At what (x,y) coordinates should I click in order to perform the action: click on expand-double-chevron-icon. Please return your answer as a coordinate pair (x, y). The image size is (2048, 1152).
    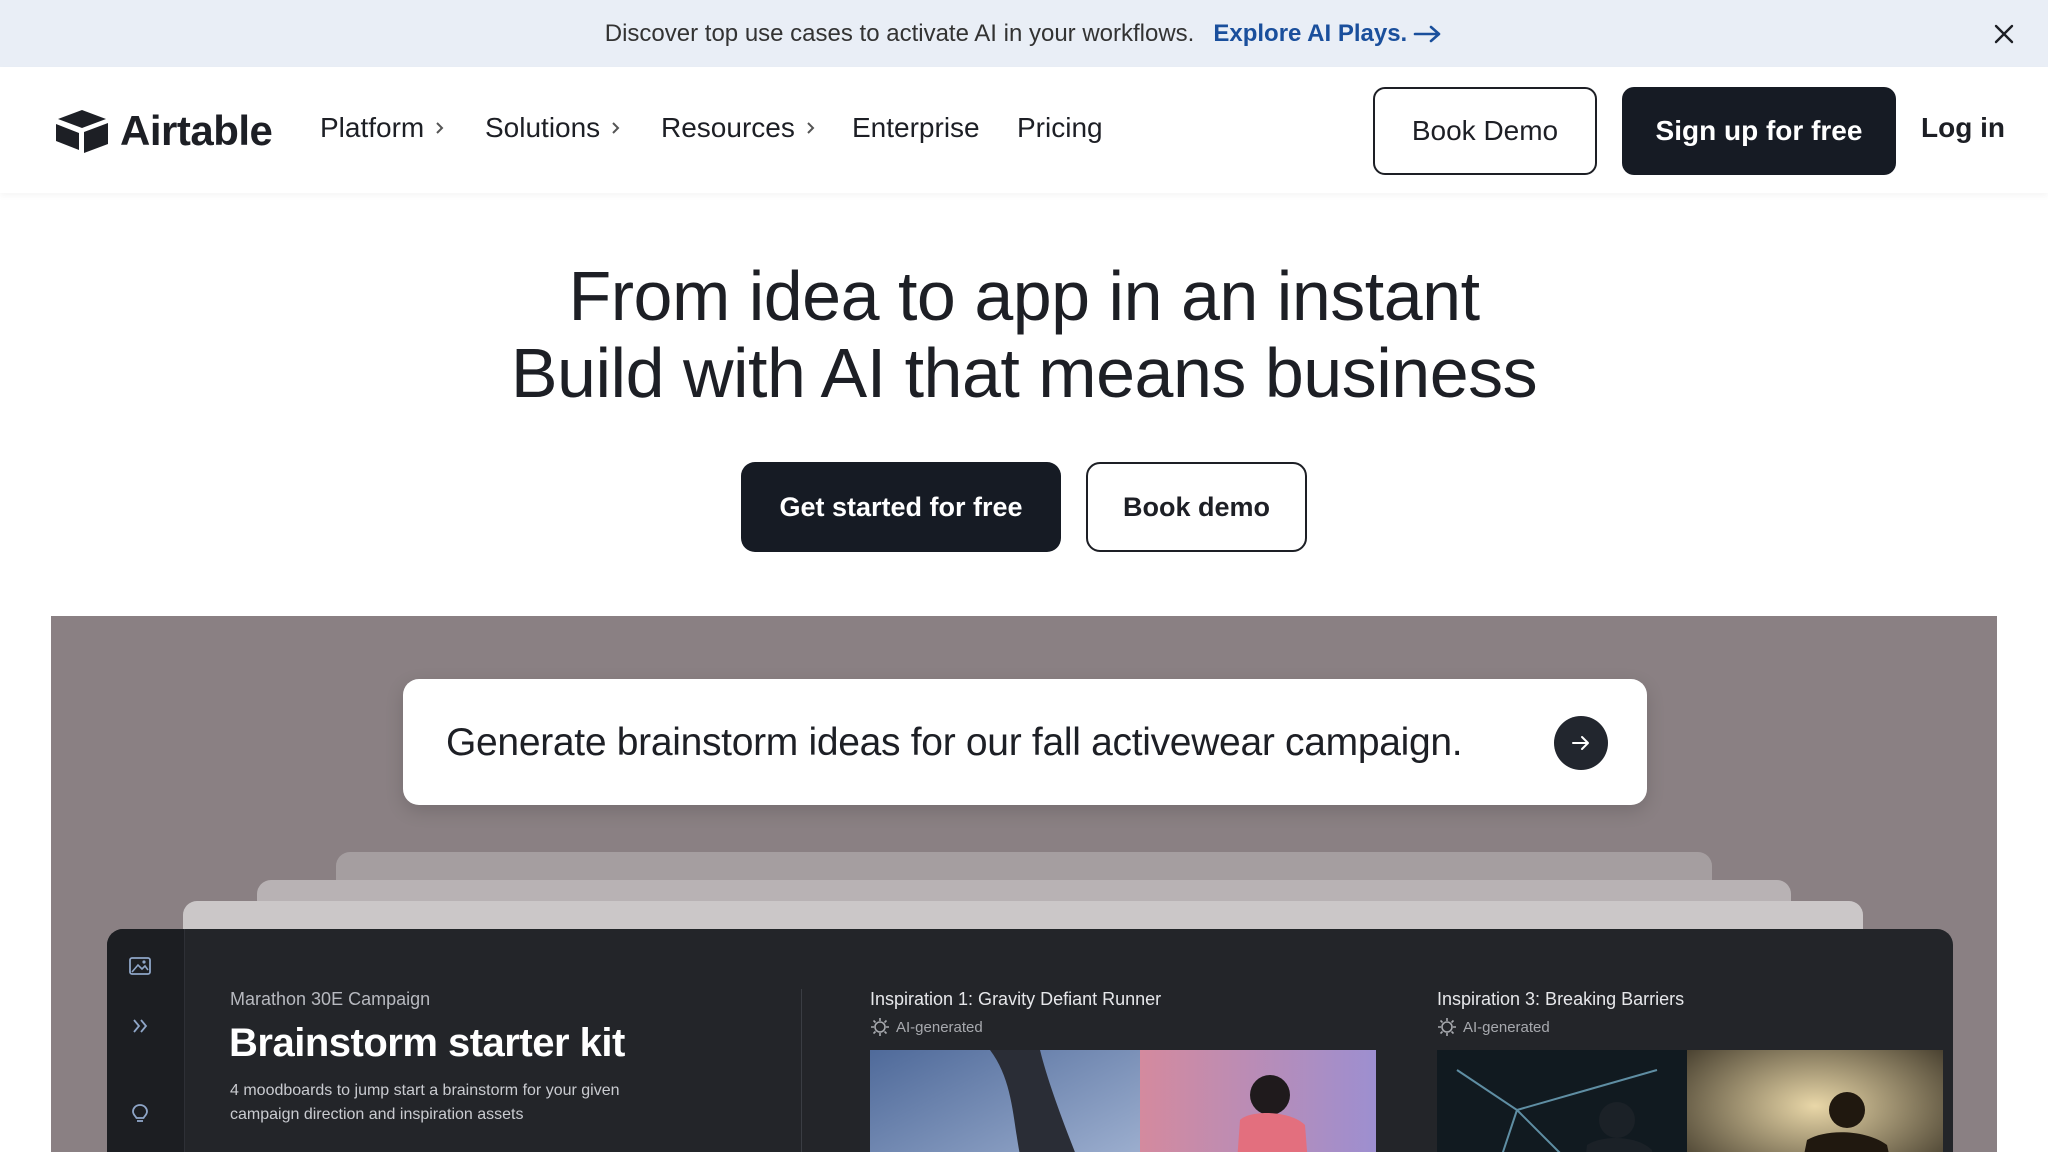
    Looking at the image, I should click on (140, 1026).